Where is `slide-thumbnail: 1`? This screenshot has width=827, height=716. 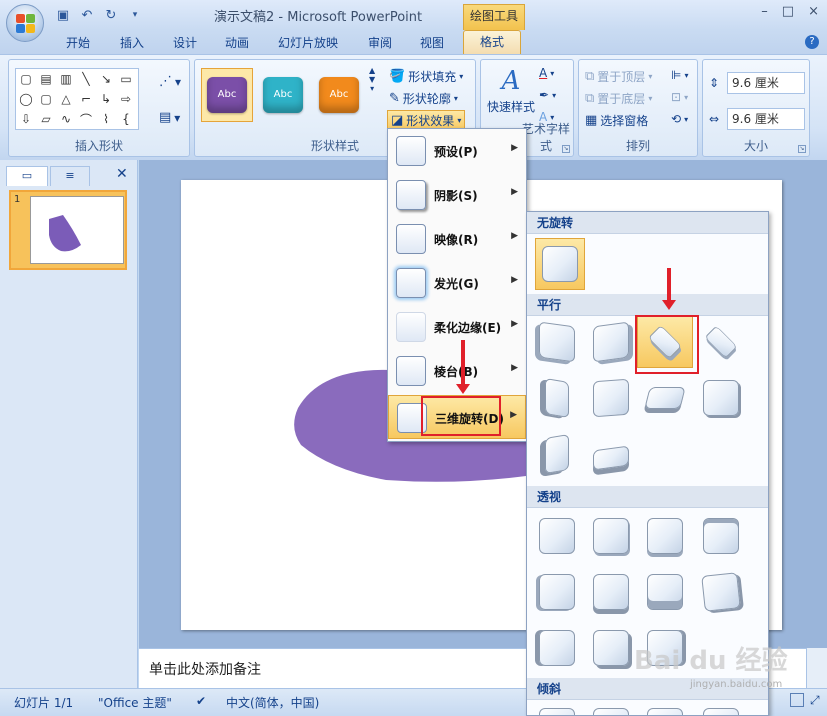 slide-thumbnail: 1 is located at coordinates (68, 230).